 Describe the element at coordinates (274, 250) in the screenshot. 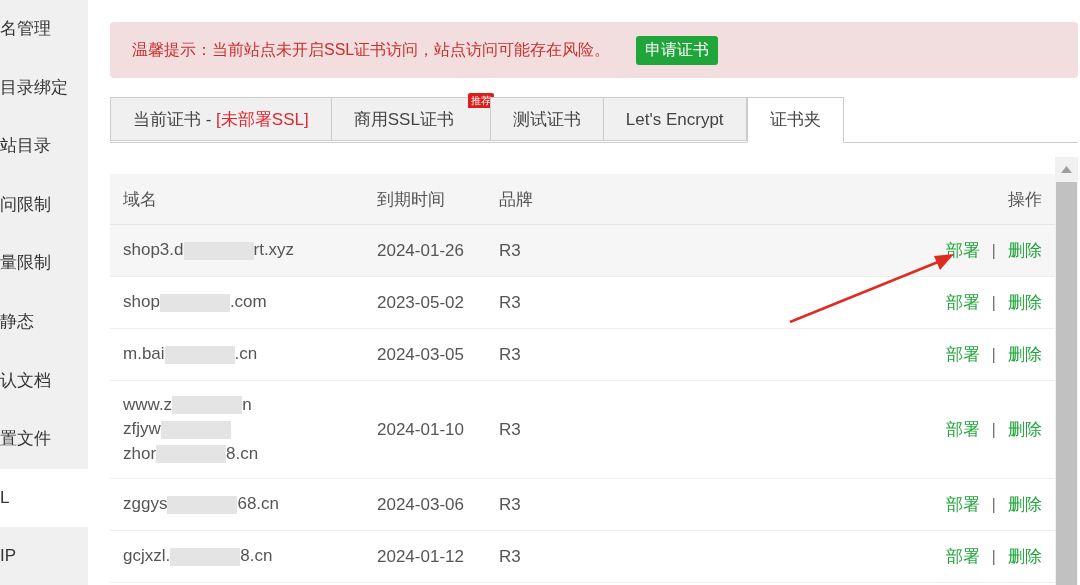

I see `domain-text: rt.xyz` at that location.